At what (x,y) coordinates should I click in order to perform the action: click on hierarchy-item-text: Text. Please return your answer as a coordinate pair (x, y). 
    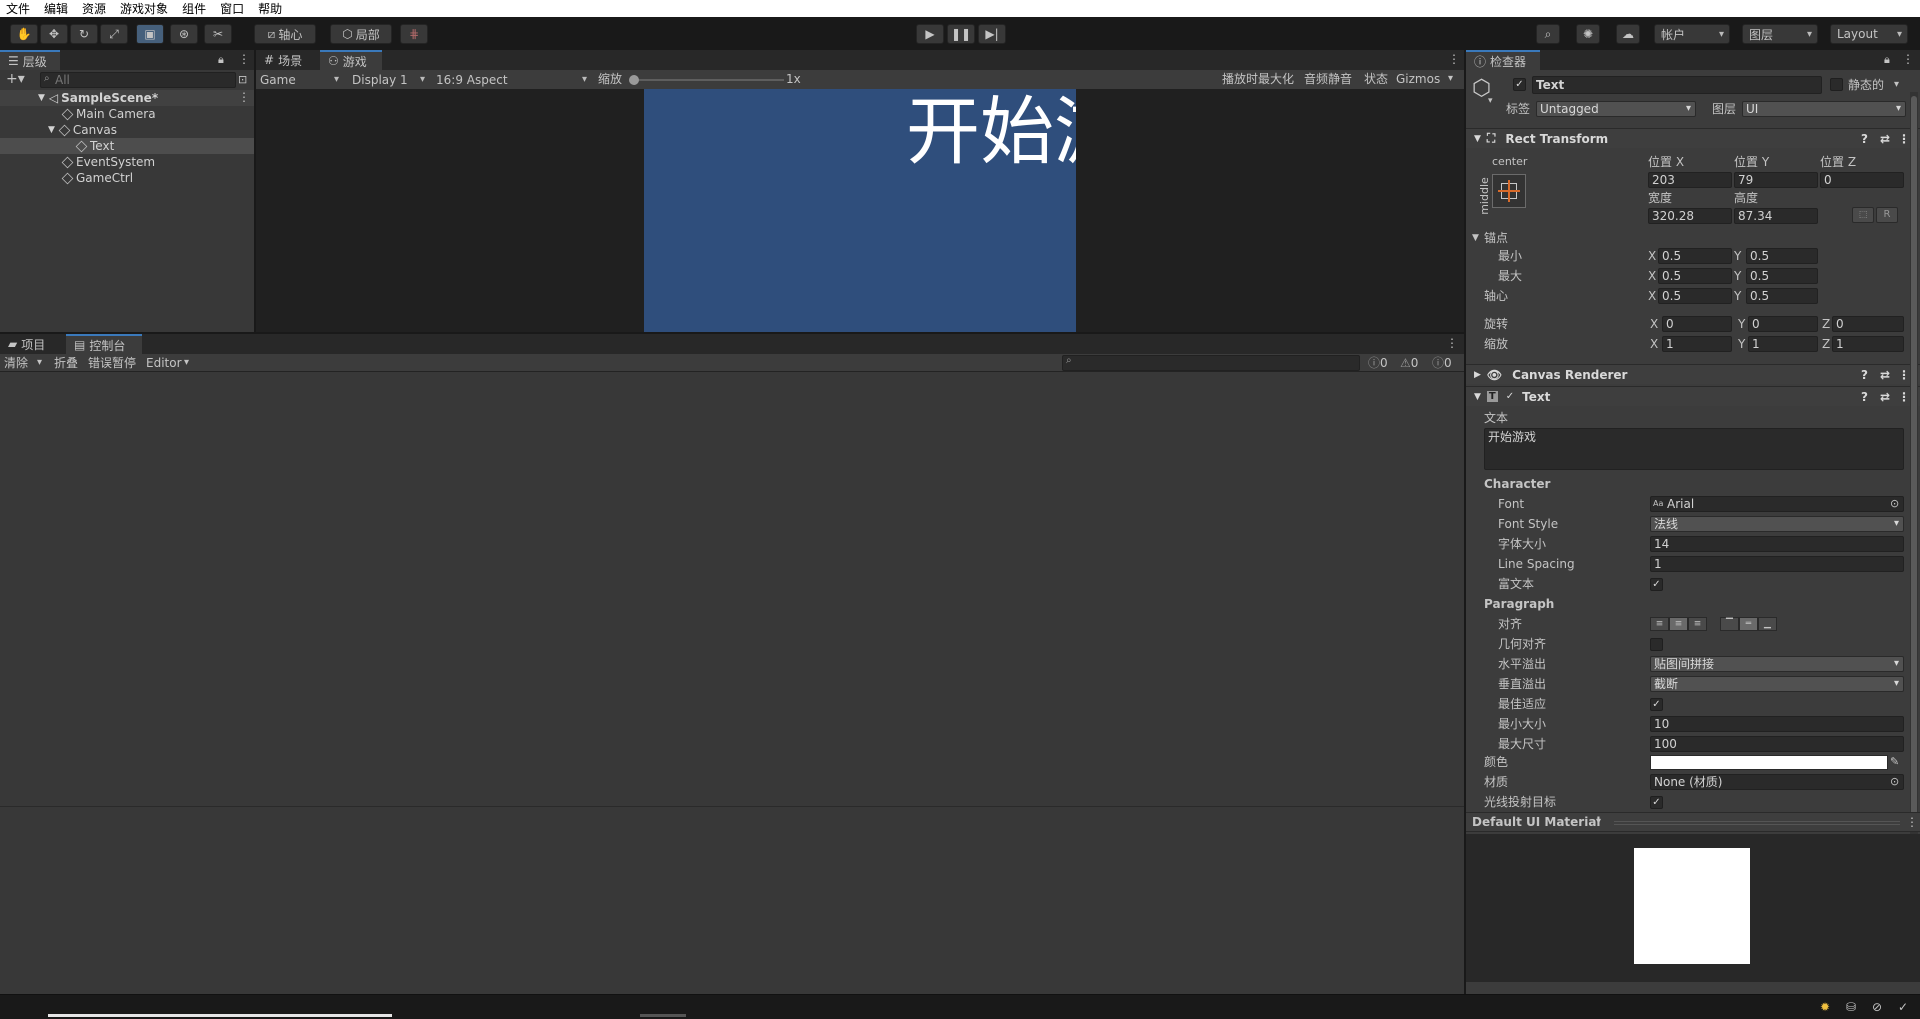
    Looking at the image, I should click on (94, 146).